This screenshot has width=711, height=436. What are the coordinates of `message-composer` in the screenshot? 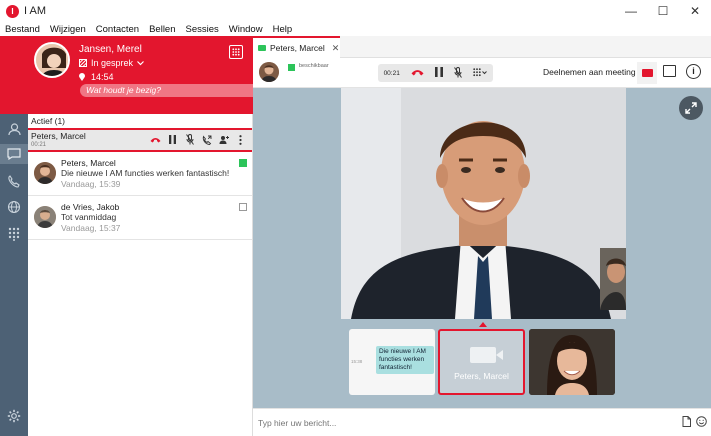 It's located at (482, 422).